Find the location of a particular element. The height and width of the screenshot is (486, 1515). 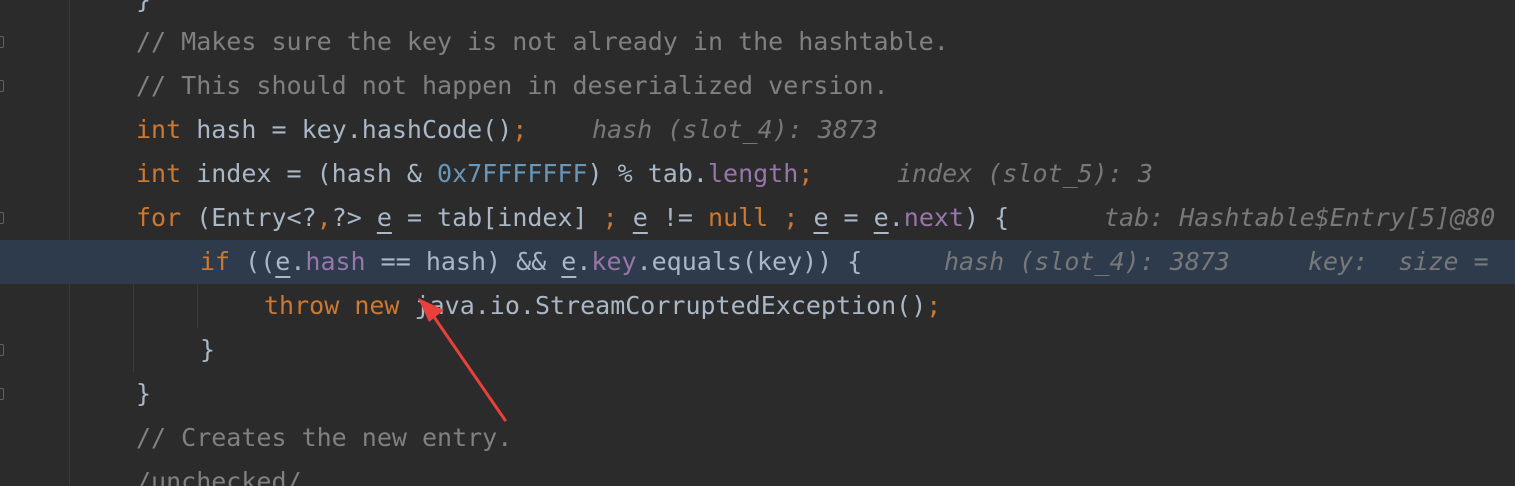

code-text: ) % tab. is located at coordinates (647, 173).